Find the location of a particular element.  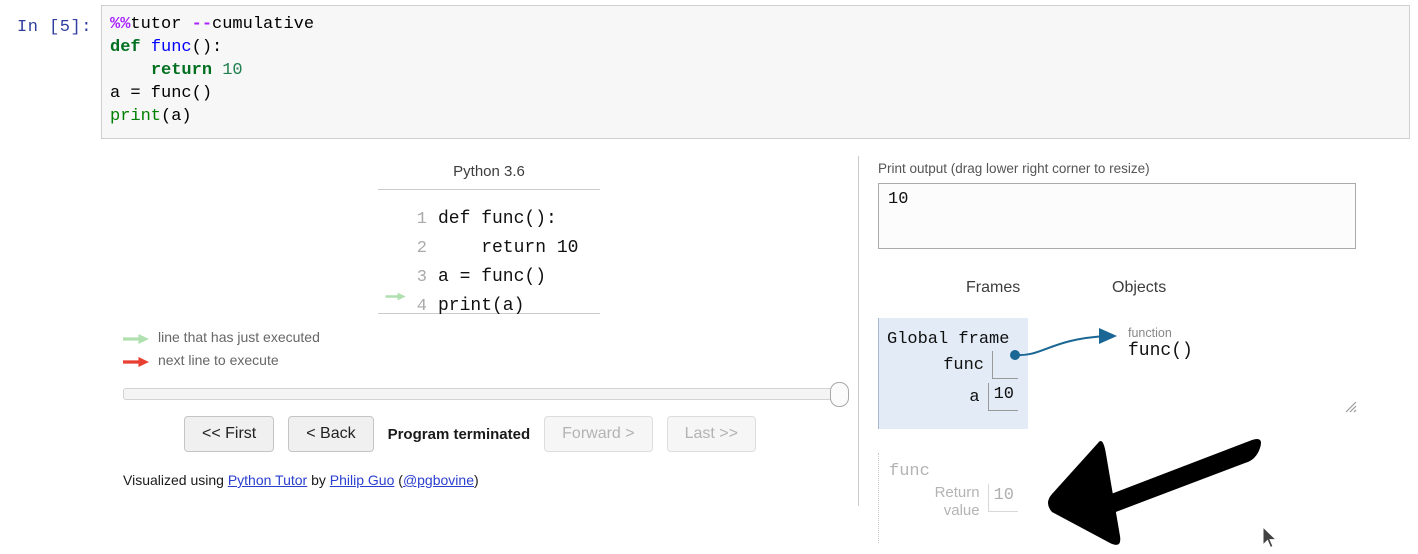

returned-frame-title: func is located at coordinates (909, 471).